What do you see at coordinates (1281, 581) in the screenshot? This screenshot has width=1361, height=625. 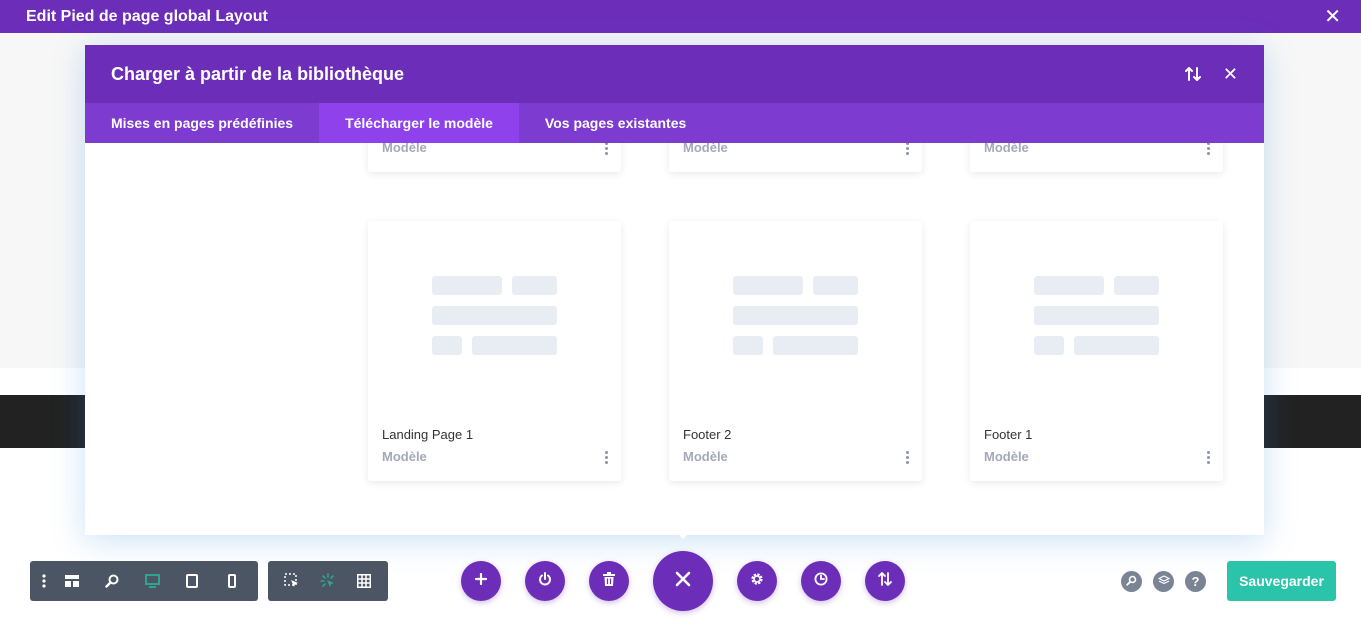 I see `save-button: Sauvegarder` at bounding box center [1281, 581].